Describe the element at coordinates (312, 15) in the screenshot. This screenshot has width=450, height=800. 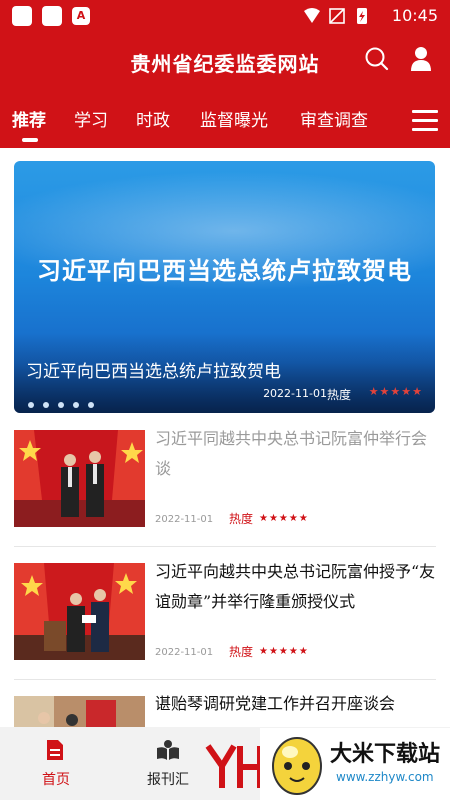
I see `wifi-icon` at that location.